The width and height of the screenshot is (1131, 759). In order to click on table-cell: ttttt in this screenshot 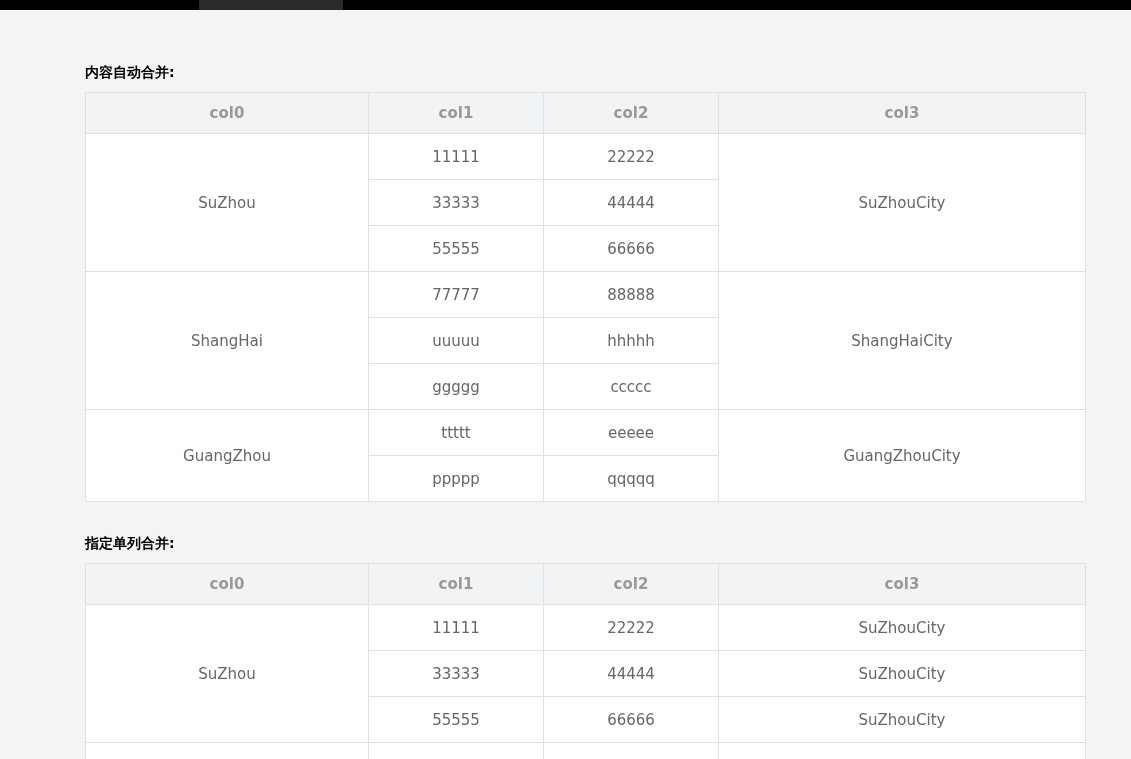, I will do `click(456, 432)`.